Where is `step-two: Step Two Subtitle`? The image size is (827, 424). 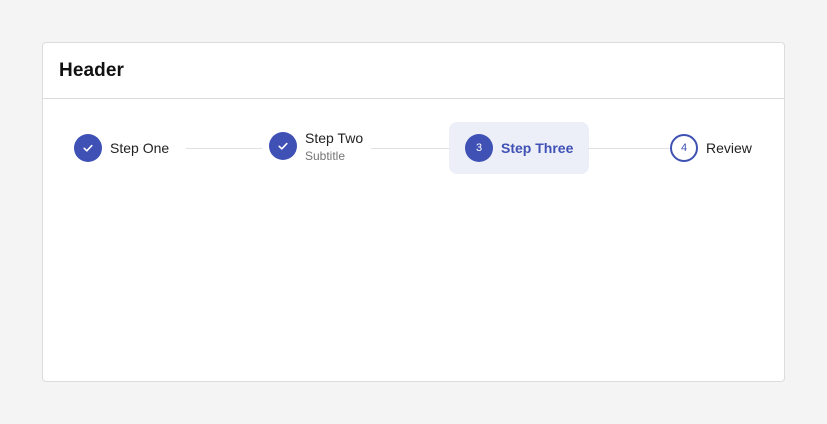 step-two: Step Two Subtitle is located at coordinates (316, 146).